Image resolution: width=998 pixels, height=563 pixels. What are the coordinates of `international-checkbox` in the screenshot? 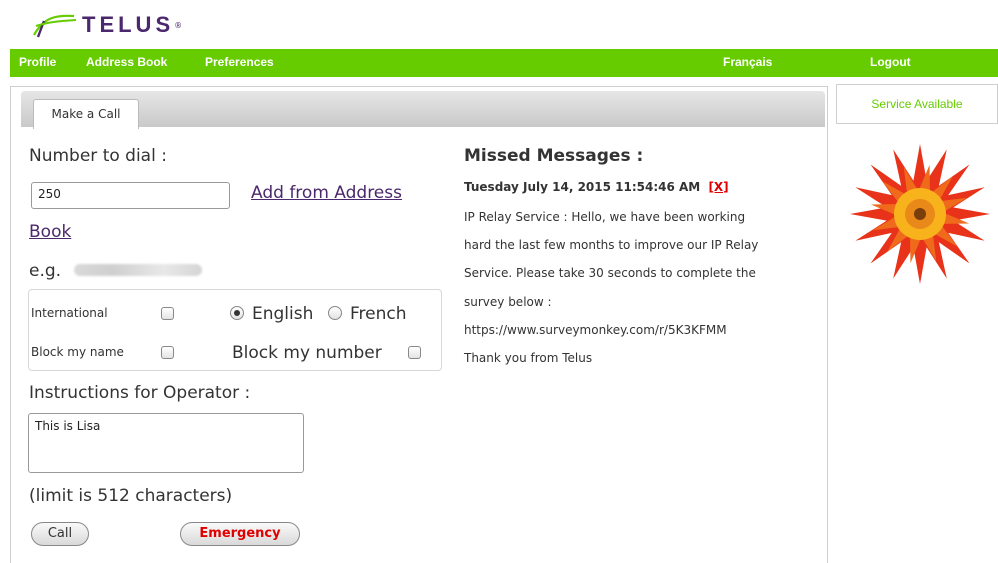 It's located at (167, 313).